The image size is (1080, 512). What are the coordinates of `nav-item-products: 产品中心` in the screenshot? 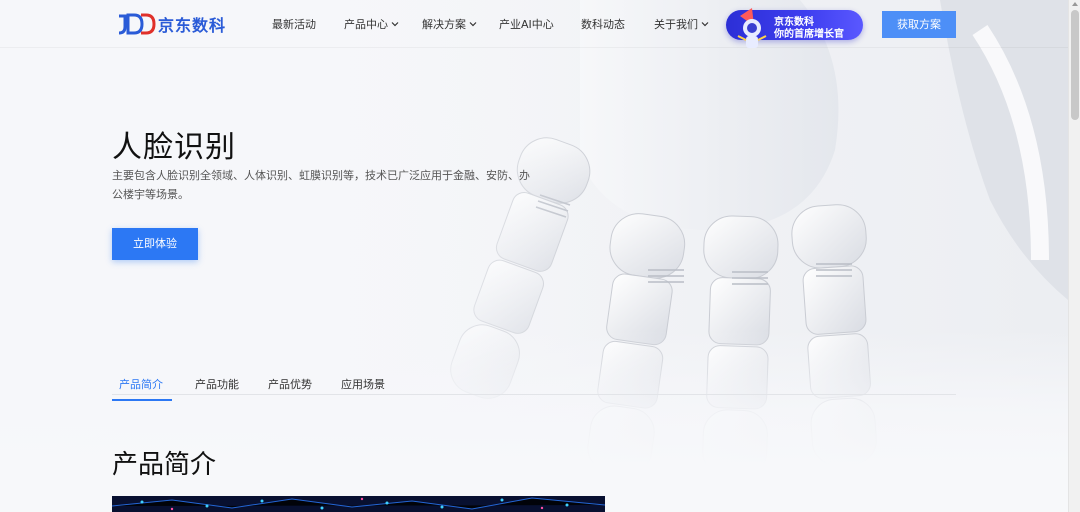 It's located at (371, 24).